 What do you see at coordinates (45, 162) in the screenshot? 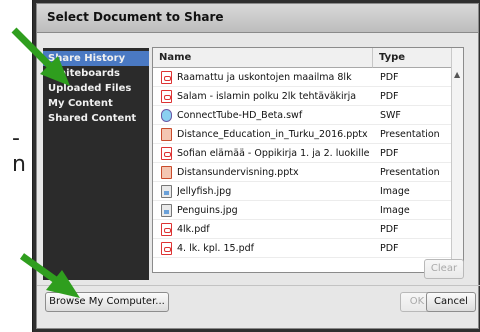
I see `annotation-arrows` at bounding box center [45, 162].